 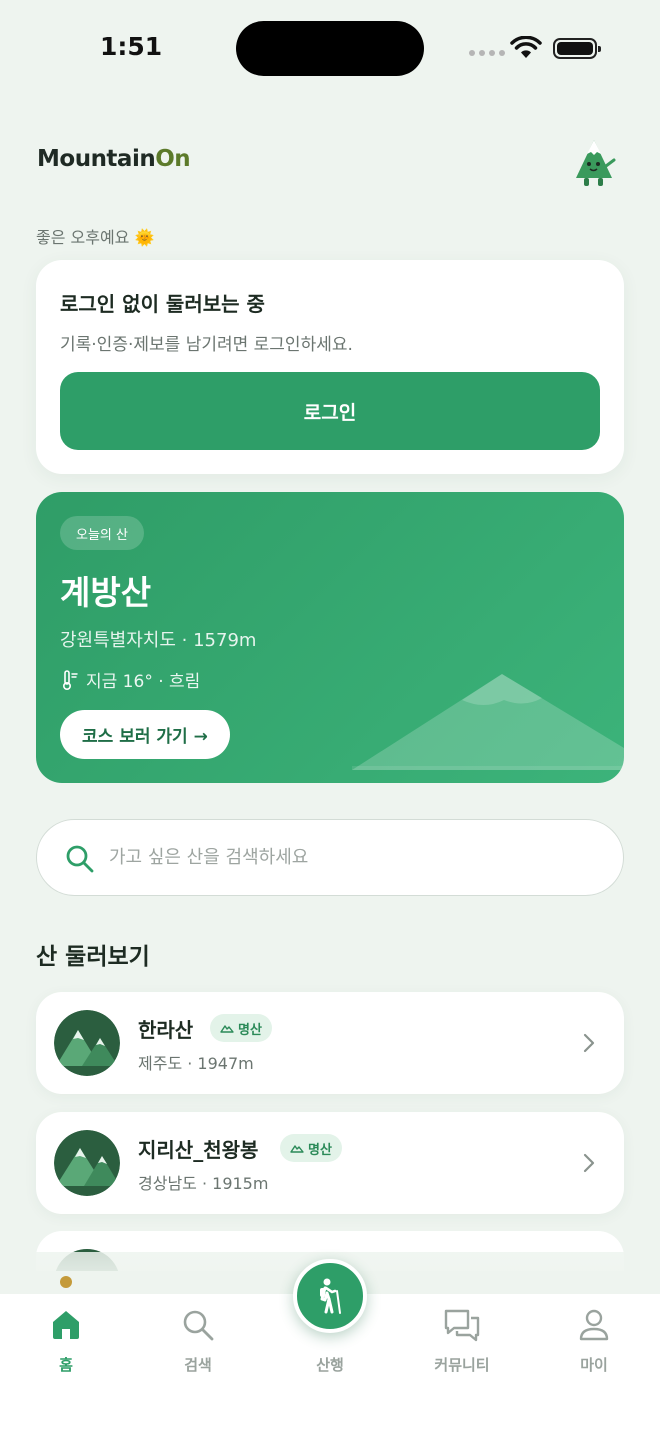 What do you see at coordinates (66, 1282) in the screenshot?
I see `notification-dot` at bounding box center [66, 1282].